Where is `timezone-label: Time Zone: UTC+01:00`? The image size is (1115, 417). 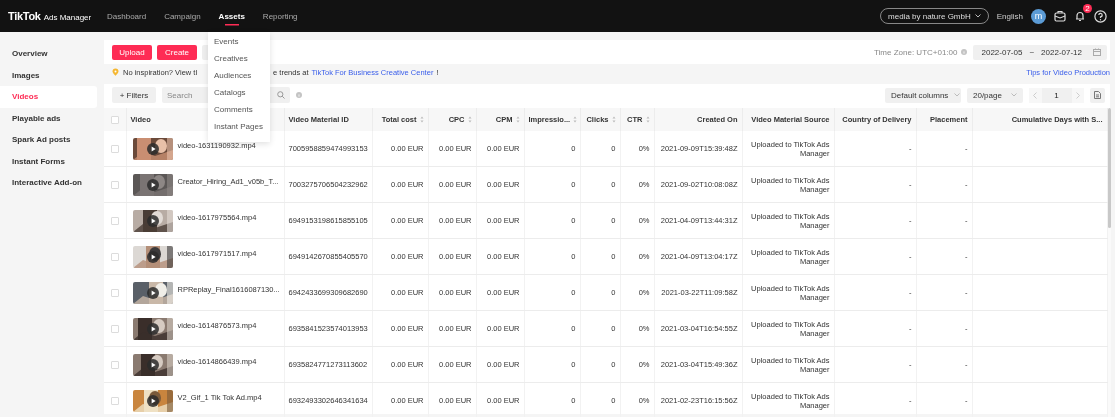 timezone-label: Time Zone: UTC+01:00 is located at coordinates (915, 52).